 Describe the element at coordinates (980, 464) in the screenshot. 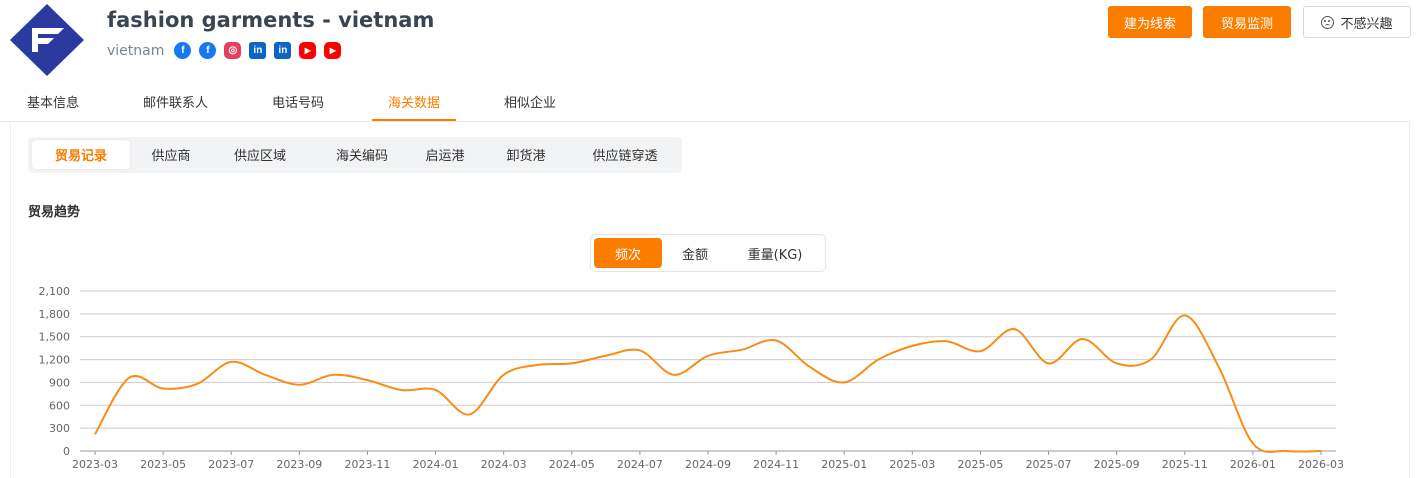

I see `x-tick-label: 2025-05` at that location.